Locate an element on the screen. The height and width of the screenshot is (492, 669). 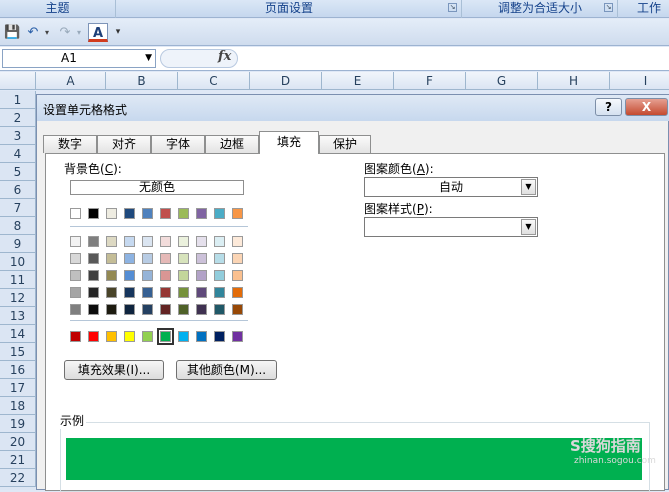
dialog-title-bar: 设置单元格格式 ? X is located at coordinates (353, 108).